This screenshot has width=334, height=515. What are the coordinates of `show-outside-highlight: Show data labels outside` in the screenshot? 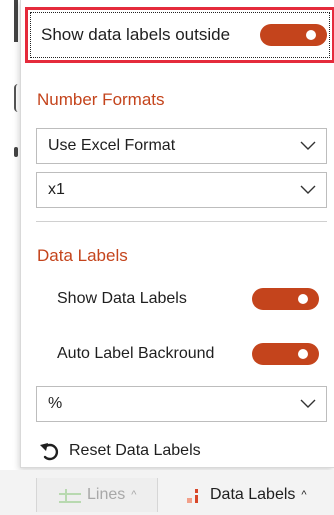 It's located at (179, 35).